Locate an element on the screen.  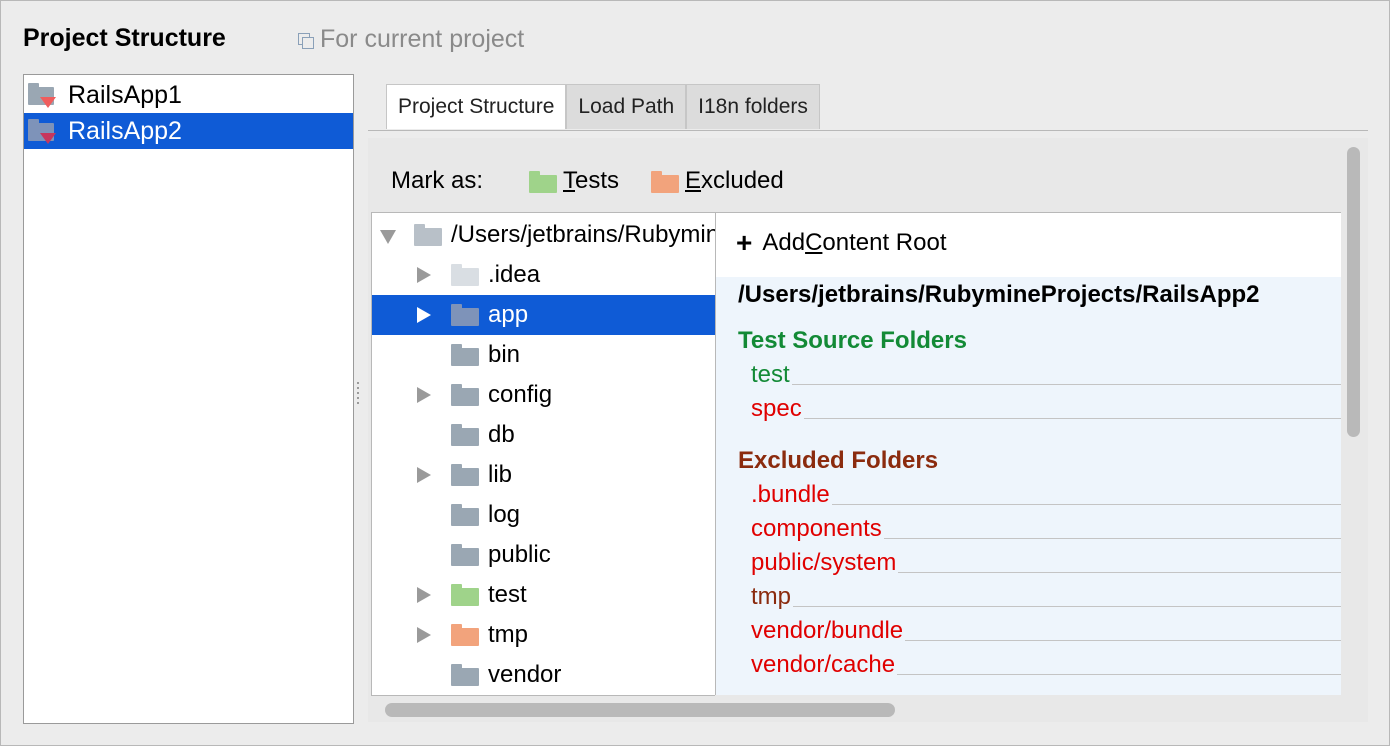
tree-row-label: test is located at coordinates (507, 594).